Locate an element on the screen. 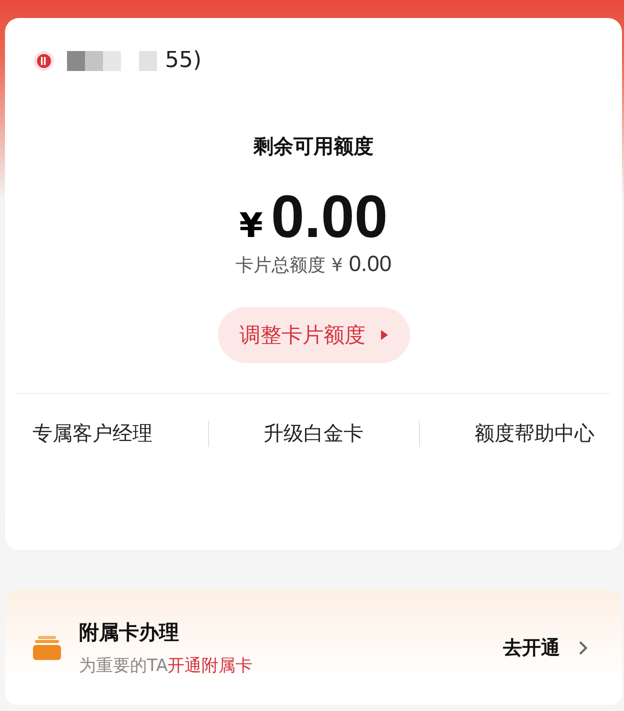 The height and width of the screenshot is (711, 624). account-suffix: 55) is located at coordinates (183, 60).